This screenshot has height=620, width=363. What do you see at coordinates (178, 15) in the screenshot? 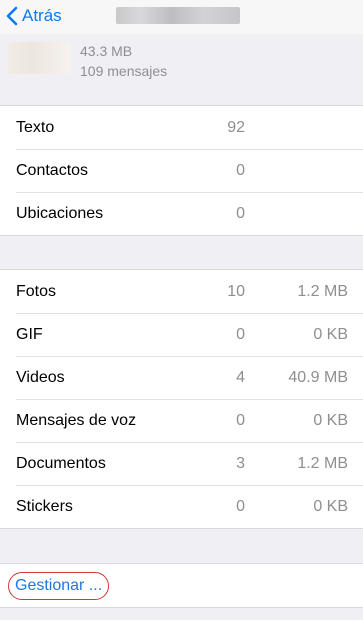
I see `chat-title-redacted` at bounding box center [178, 15].